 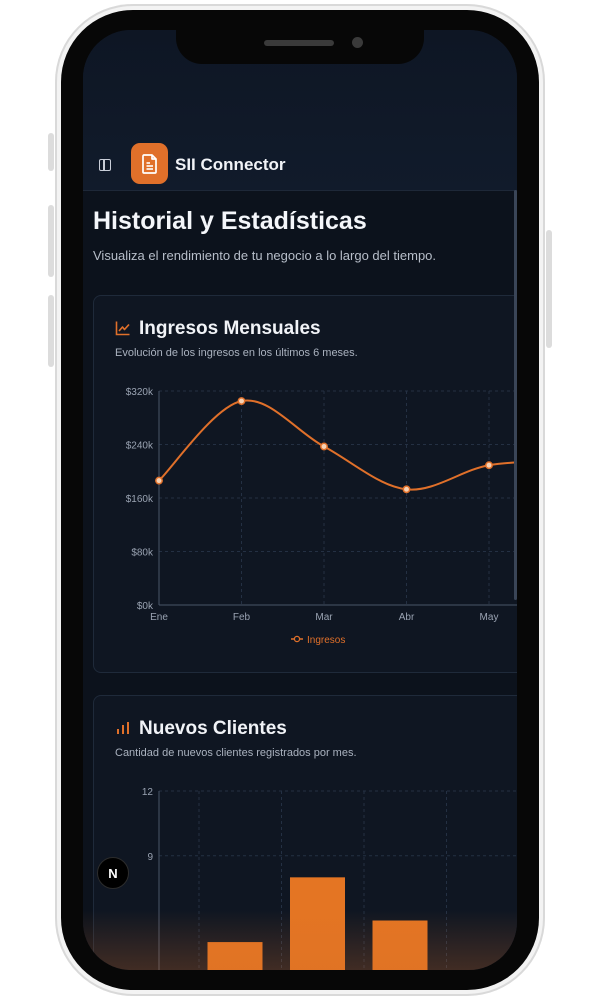 What do you see at coordinates (300, 47) in the screenshot?
I see `phone-notch` at bounding box center [300, 47].